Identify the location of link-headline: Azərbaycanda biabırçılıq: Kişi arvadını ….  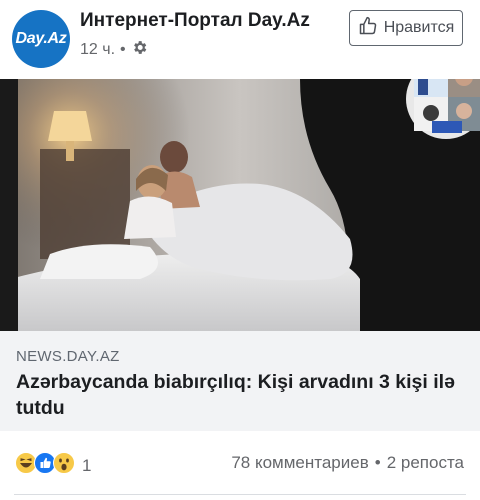
(242, 395).